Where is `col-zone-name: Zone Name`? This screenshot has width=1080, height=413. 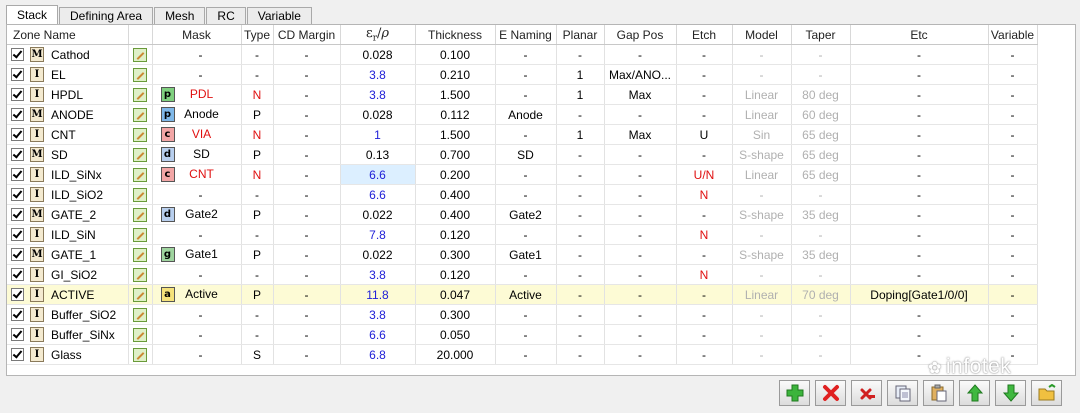
col-zone-name: Zone Name is located at coordinates (68, 35).